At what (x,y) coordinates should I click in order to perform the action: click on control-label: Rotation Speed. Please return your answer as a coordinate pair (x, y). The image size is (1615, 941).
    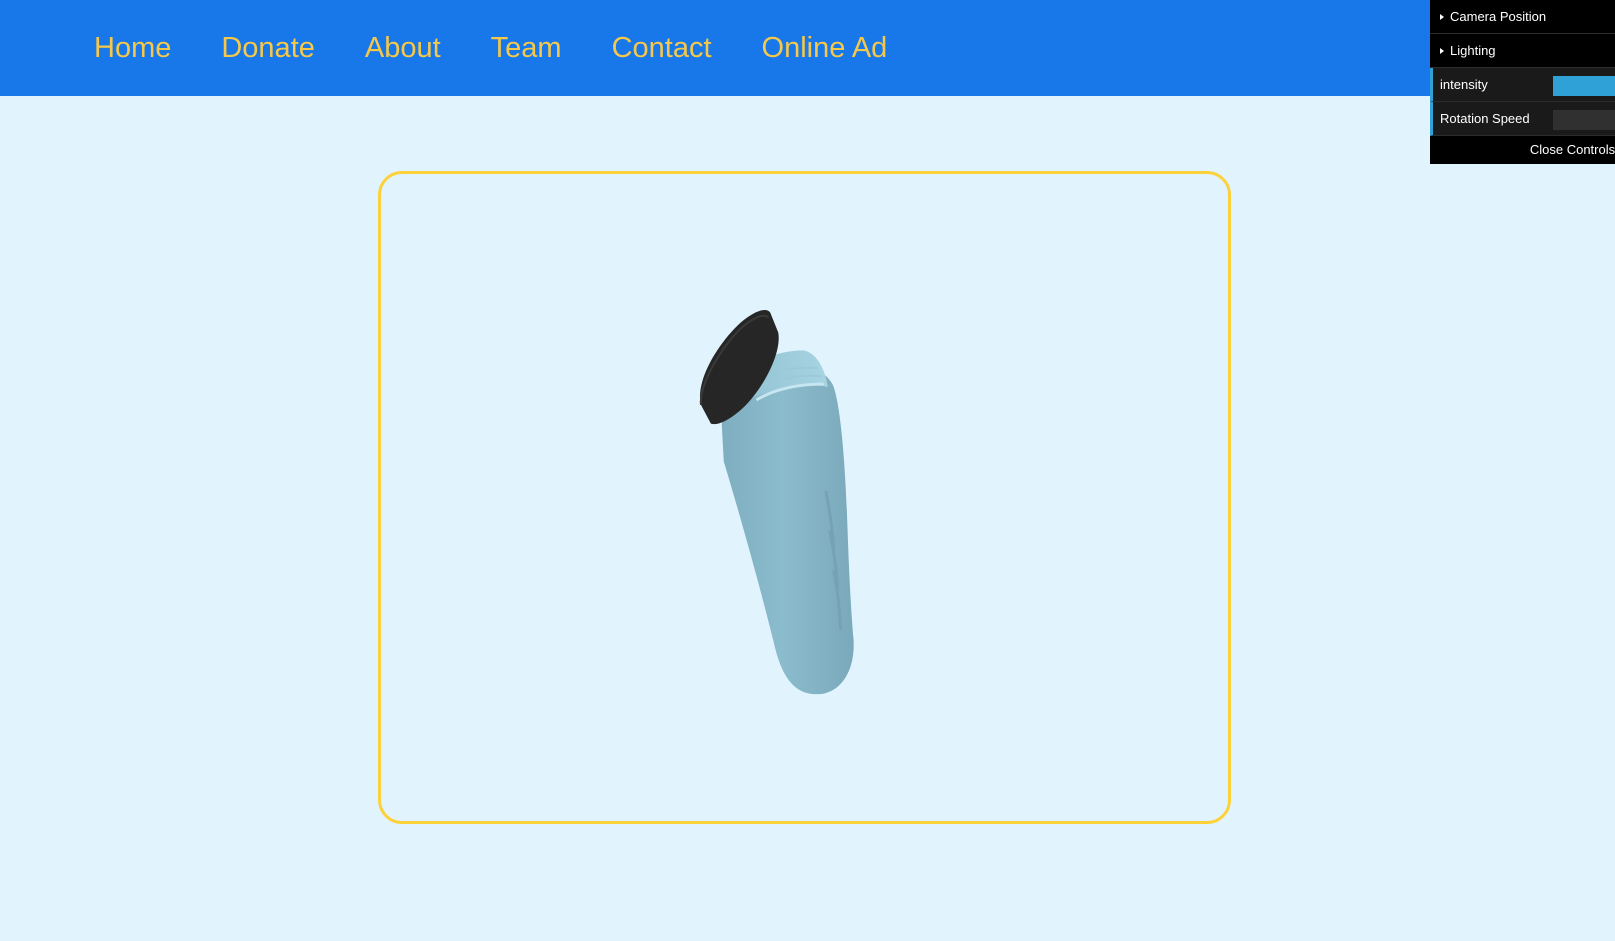
    Looking at the image, I should click on (1485, 118).